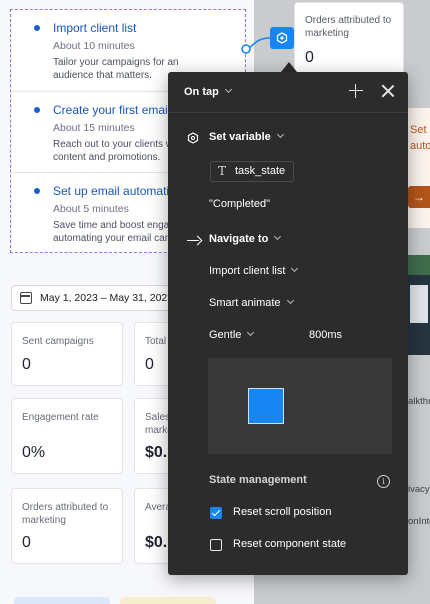 This screenshot has height=604, width=430. I want to click on easing-dropdown: Gentle, so click(232, 334).